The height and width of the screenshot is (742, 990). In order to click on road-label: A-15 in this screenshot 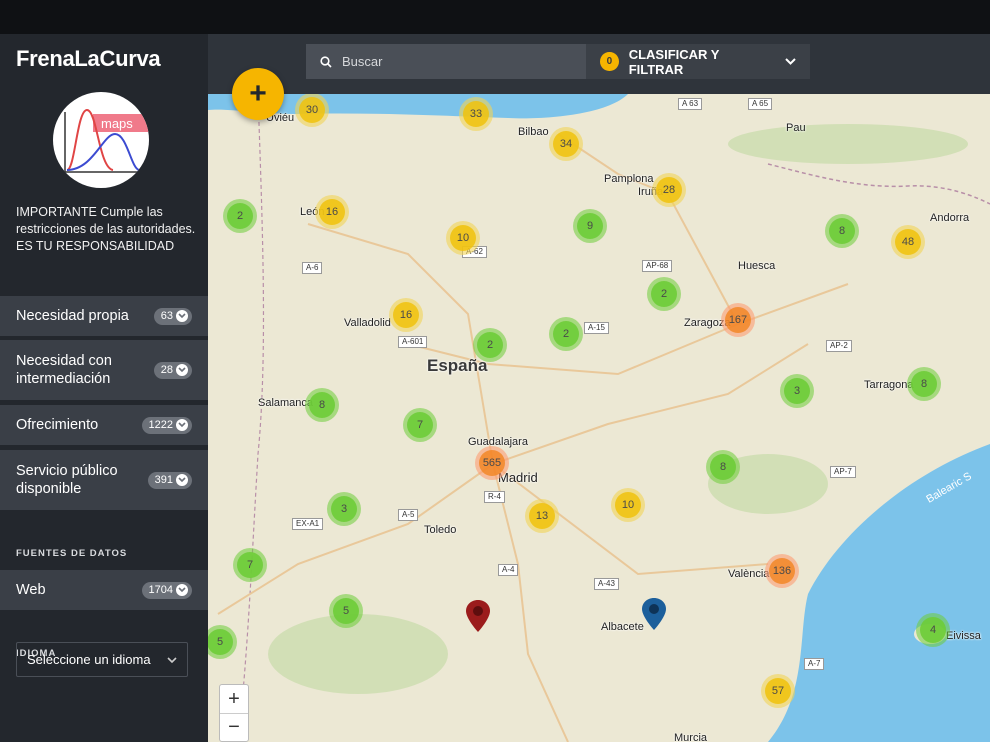, I will do `click(596, 328)`.